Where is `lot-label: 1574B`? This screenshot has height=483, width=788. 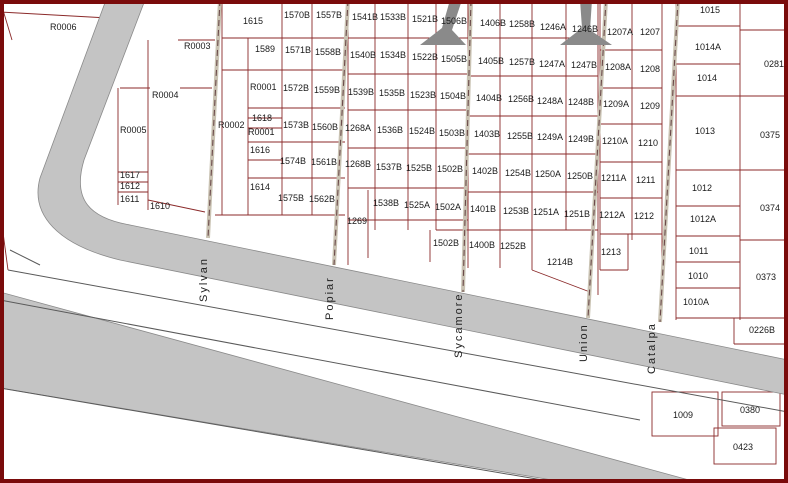 lot-label: 1574B is located at coordinates (293, 161).